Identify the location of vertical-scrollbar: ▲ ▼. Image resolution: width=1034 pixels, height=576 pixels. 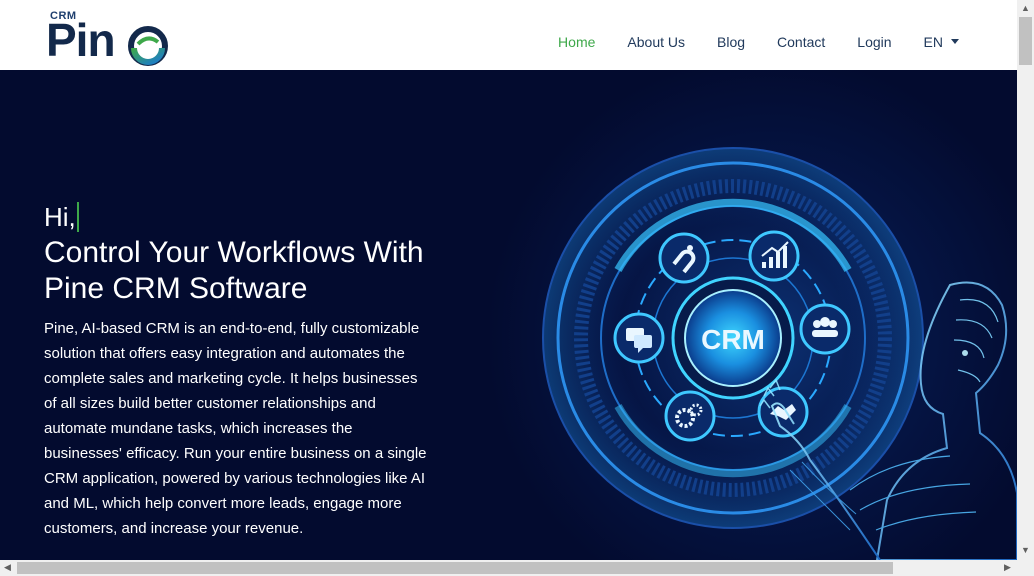
(1025, 280).